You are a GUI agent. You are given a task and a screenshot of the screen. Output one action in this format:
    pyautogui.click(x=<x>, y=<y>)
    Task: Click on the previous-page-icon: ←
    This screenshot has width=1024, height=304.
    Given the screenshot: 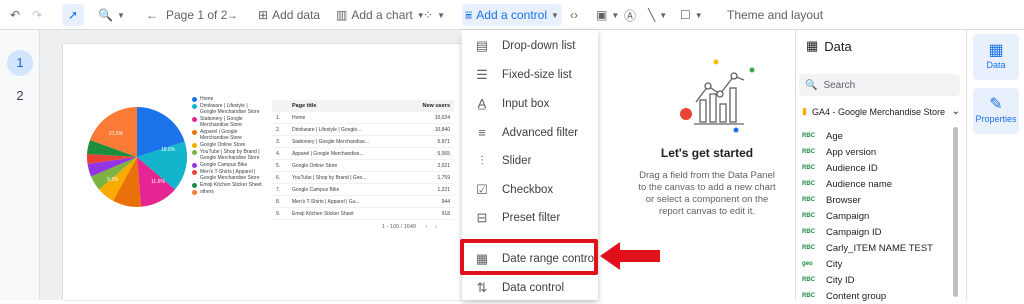 What is the action you would take?
    pyautogui.click(x=152, y=15)
    